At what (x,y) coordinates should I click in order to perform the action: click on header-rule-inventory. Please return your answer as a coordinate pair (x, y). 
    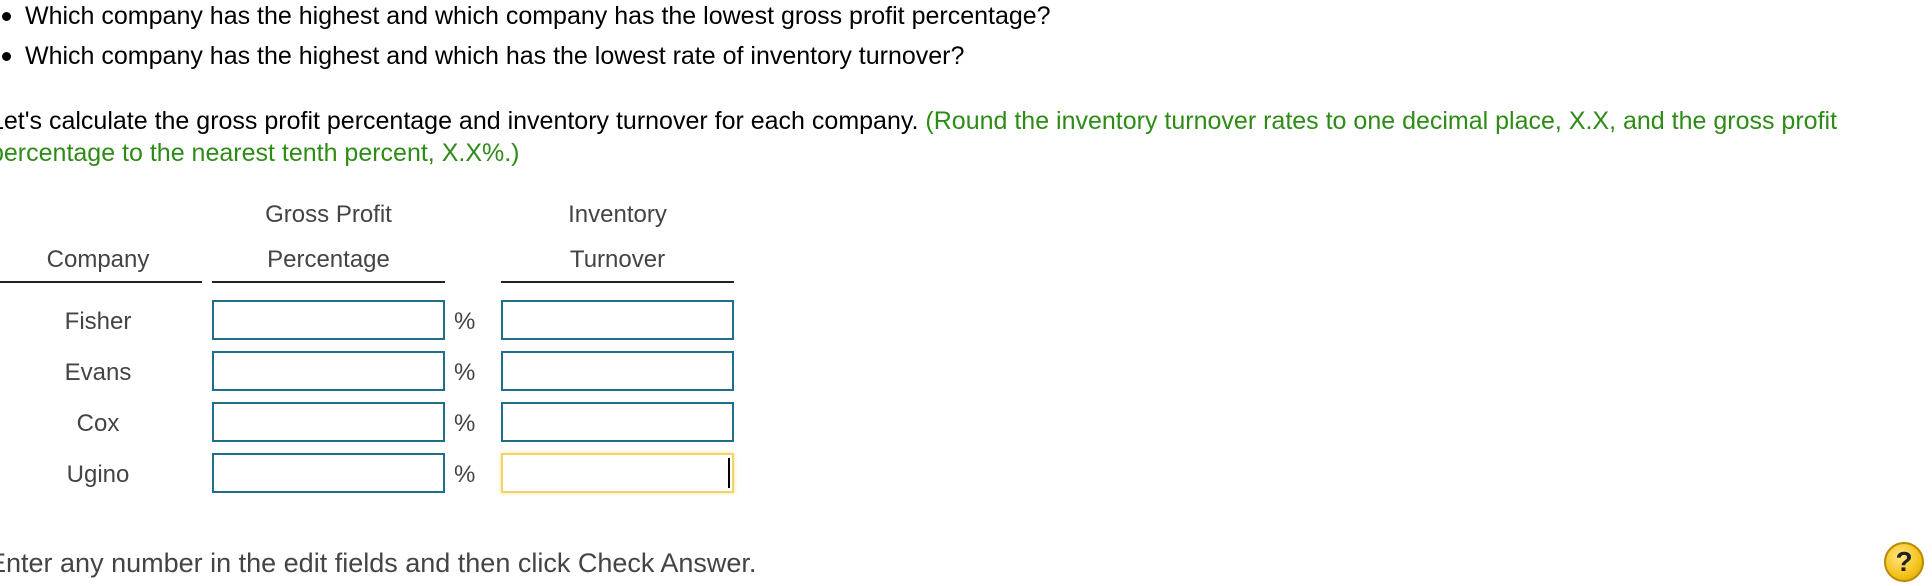
    Looking at the image, I should click on (617, 282).